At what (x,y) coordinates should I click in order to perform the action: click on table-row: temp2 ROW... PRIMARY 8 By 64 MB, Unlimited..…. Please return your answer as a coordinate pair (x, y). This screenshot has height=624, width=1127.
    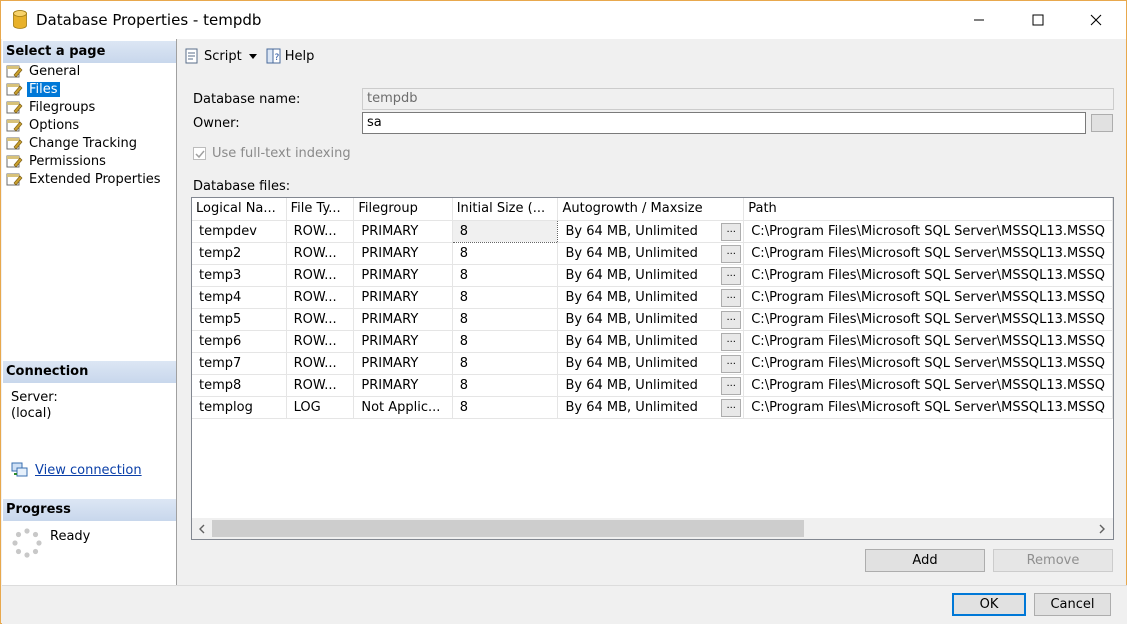
    Looking at the image, I should click on (652, 253).